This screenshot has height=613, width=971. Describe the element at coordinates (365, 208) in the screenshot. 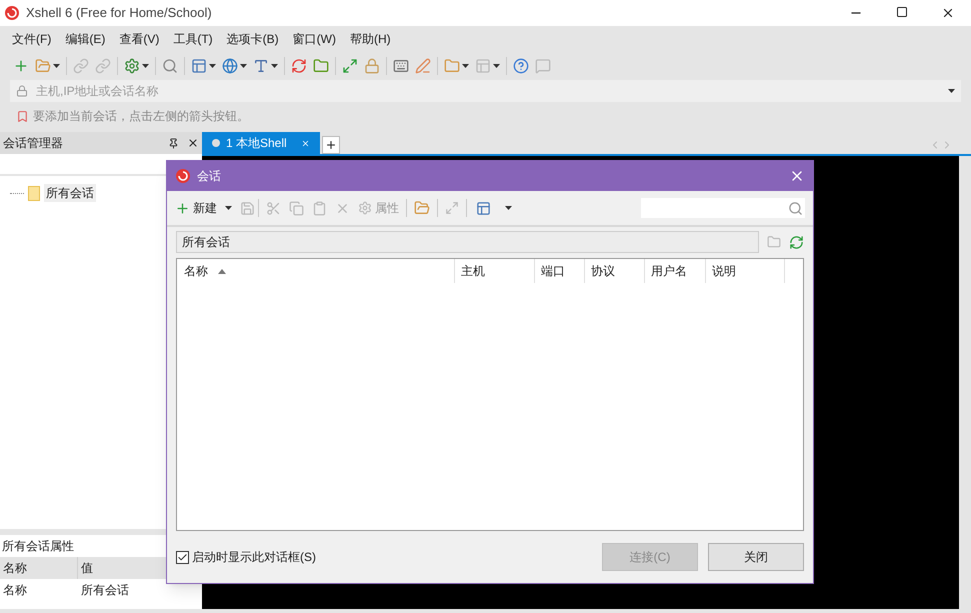

I see `gear-icon` at that location.